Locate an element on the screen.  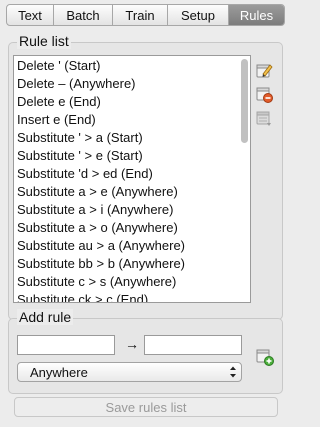
tab-rules: Rules is located at coordinates (256, 15).